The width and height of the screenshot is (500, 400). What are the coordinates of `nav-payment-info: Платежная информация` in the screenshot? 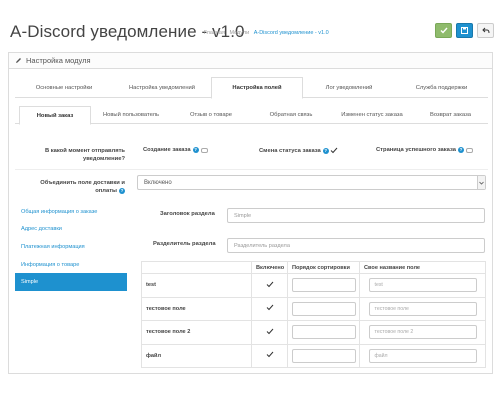 It's located at (71, 247).